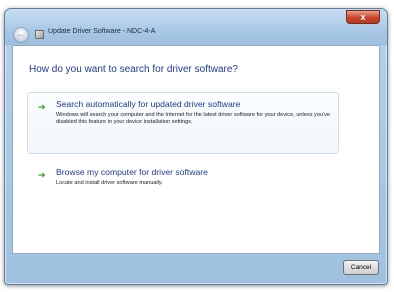 This screenshot has height=292, width=394. Describe the element at coordinates (132, 172) in the screenshot. I see `option-title: Browse my computer for driver software` at that location.